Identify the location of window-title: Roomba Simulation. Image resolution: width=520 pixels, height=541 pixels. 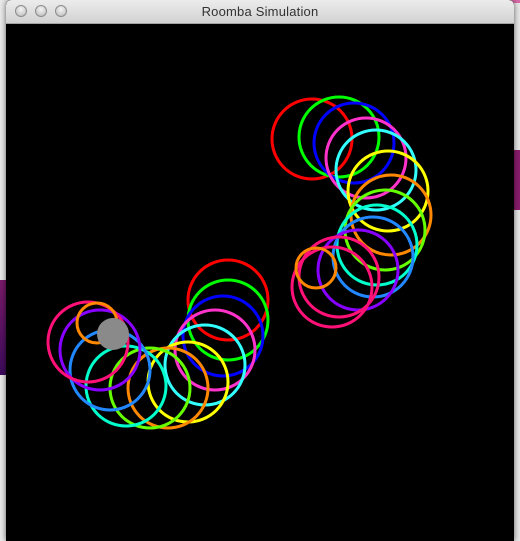
(260, 11).